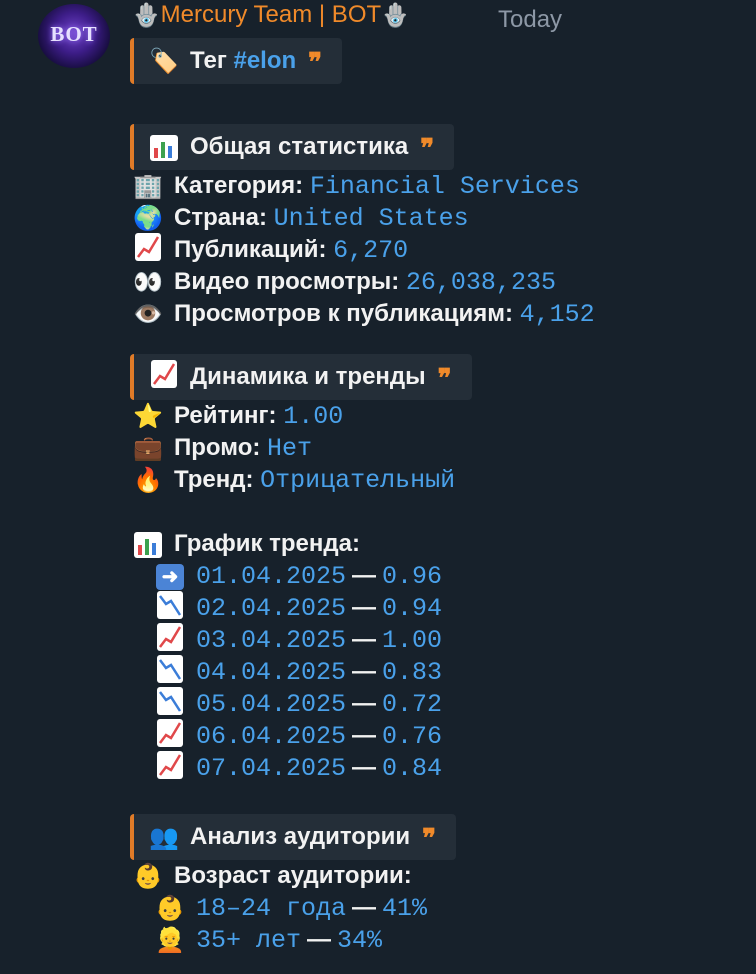  I want to click on trend-value: 0.84, so click(412, 768).